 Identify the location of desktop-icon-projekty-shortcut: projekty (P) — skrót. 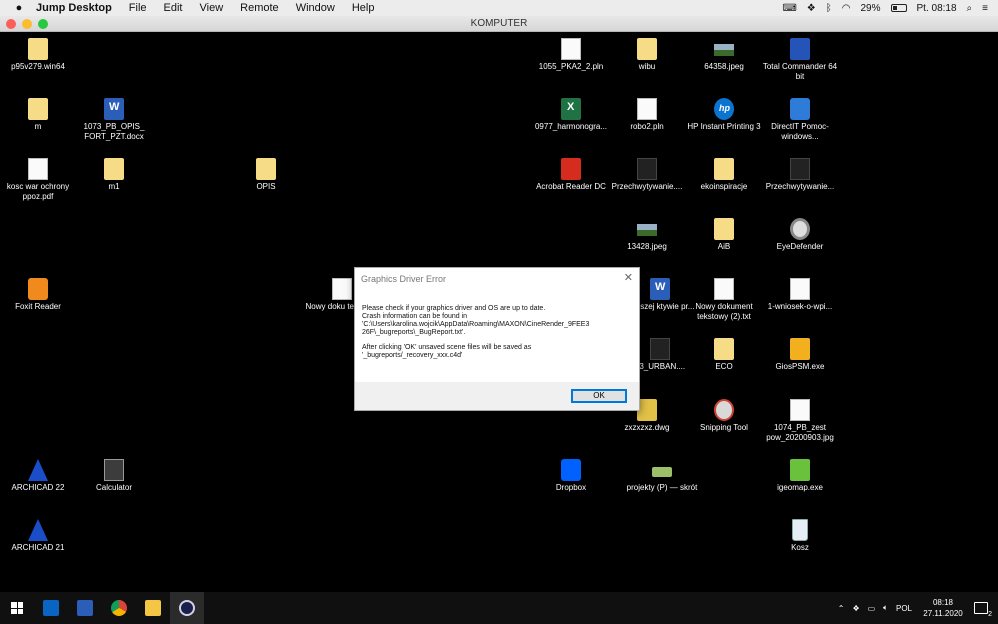
(662, 476).